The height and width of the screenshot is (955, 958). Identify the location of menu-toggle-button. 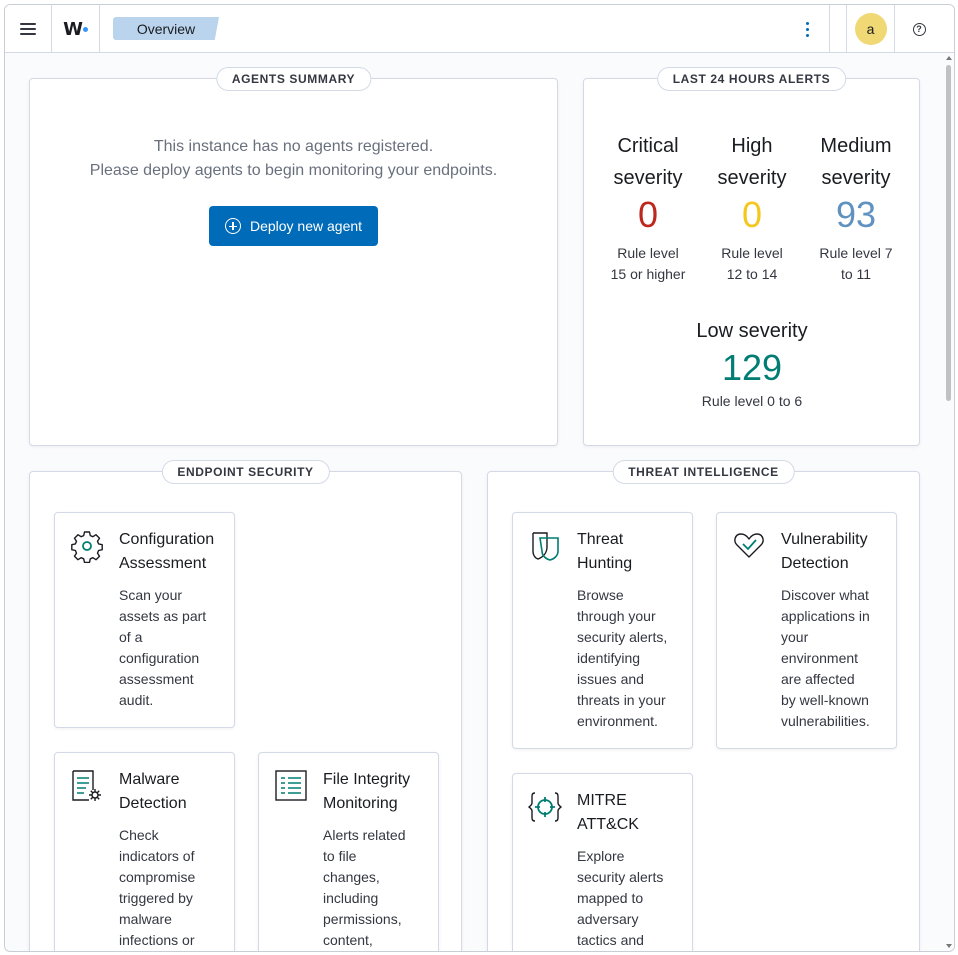
(28, 29).